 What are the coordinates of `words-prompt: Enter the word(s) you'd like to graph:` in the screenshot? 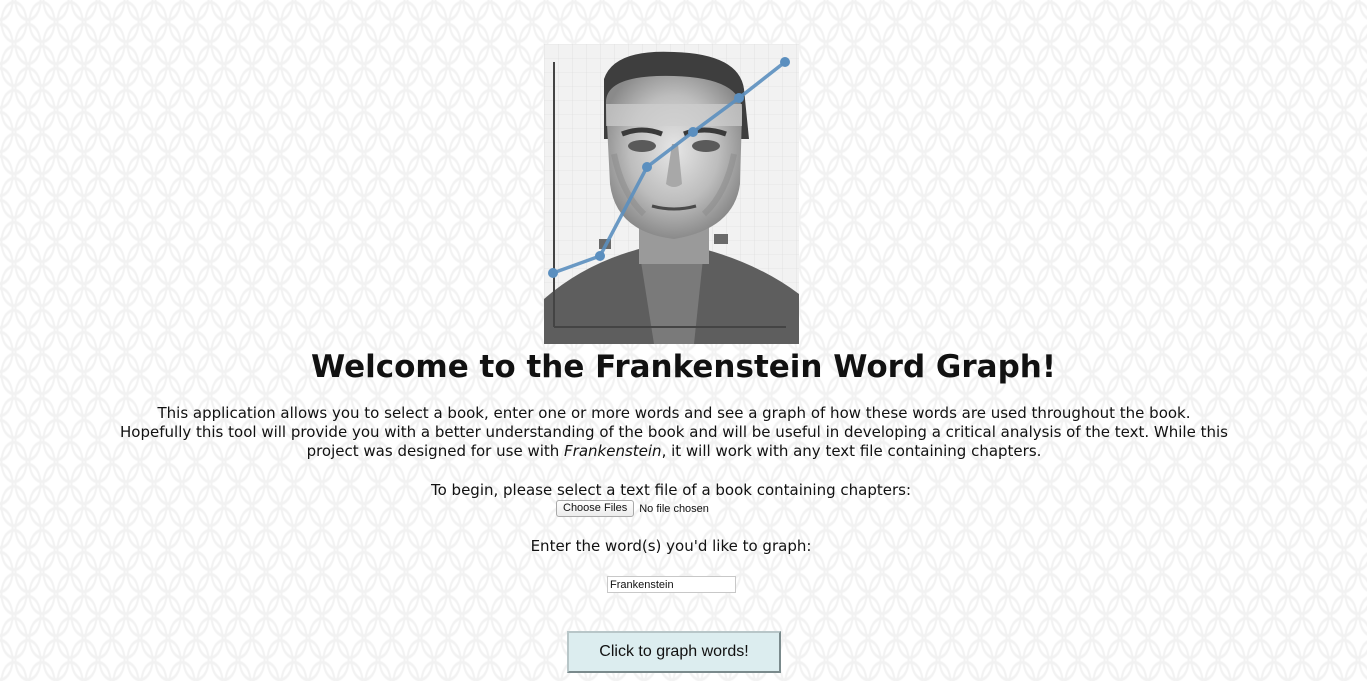 It's located at (671, 546).